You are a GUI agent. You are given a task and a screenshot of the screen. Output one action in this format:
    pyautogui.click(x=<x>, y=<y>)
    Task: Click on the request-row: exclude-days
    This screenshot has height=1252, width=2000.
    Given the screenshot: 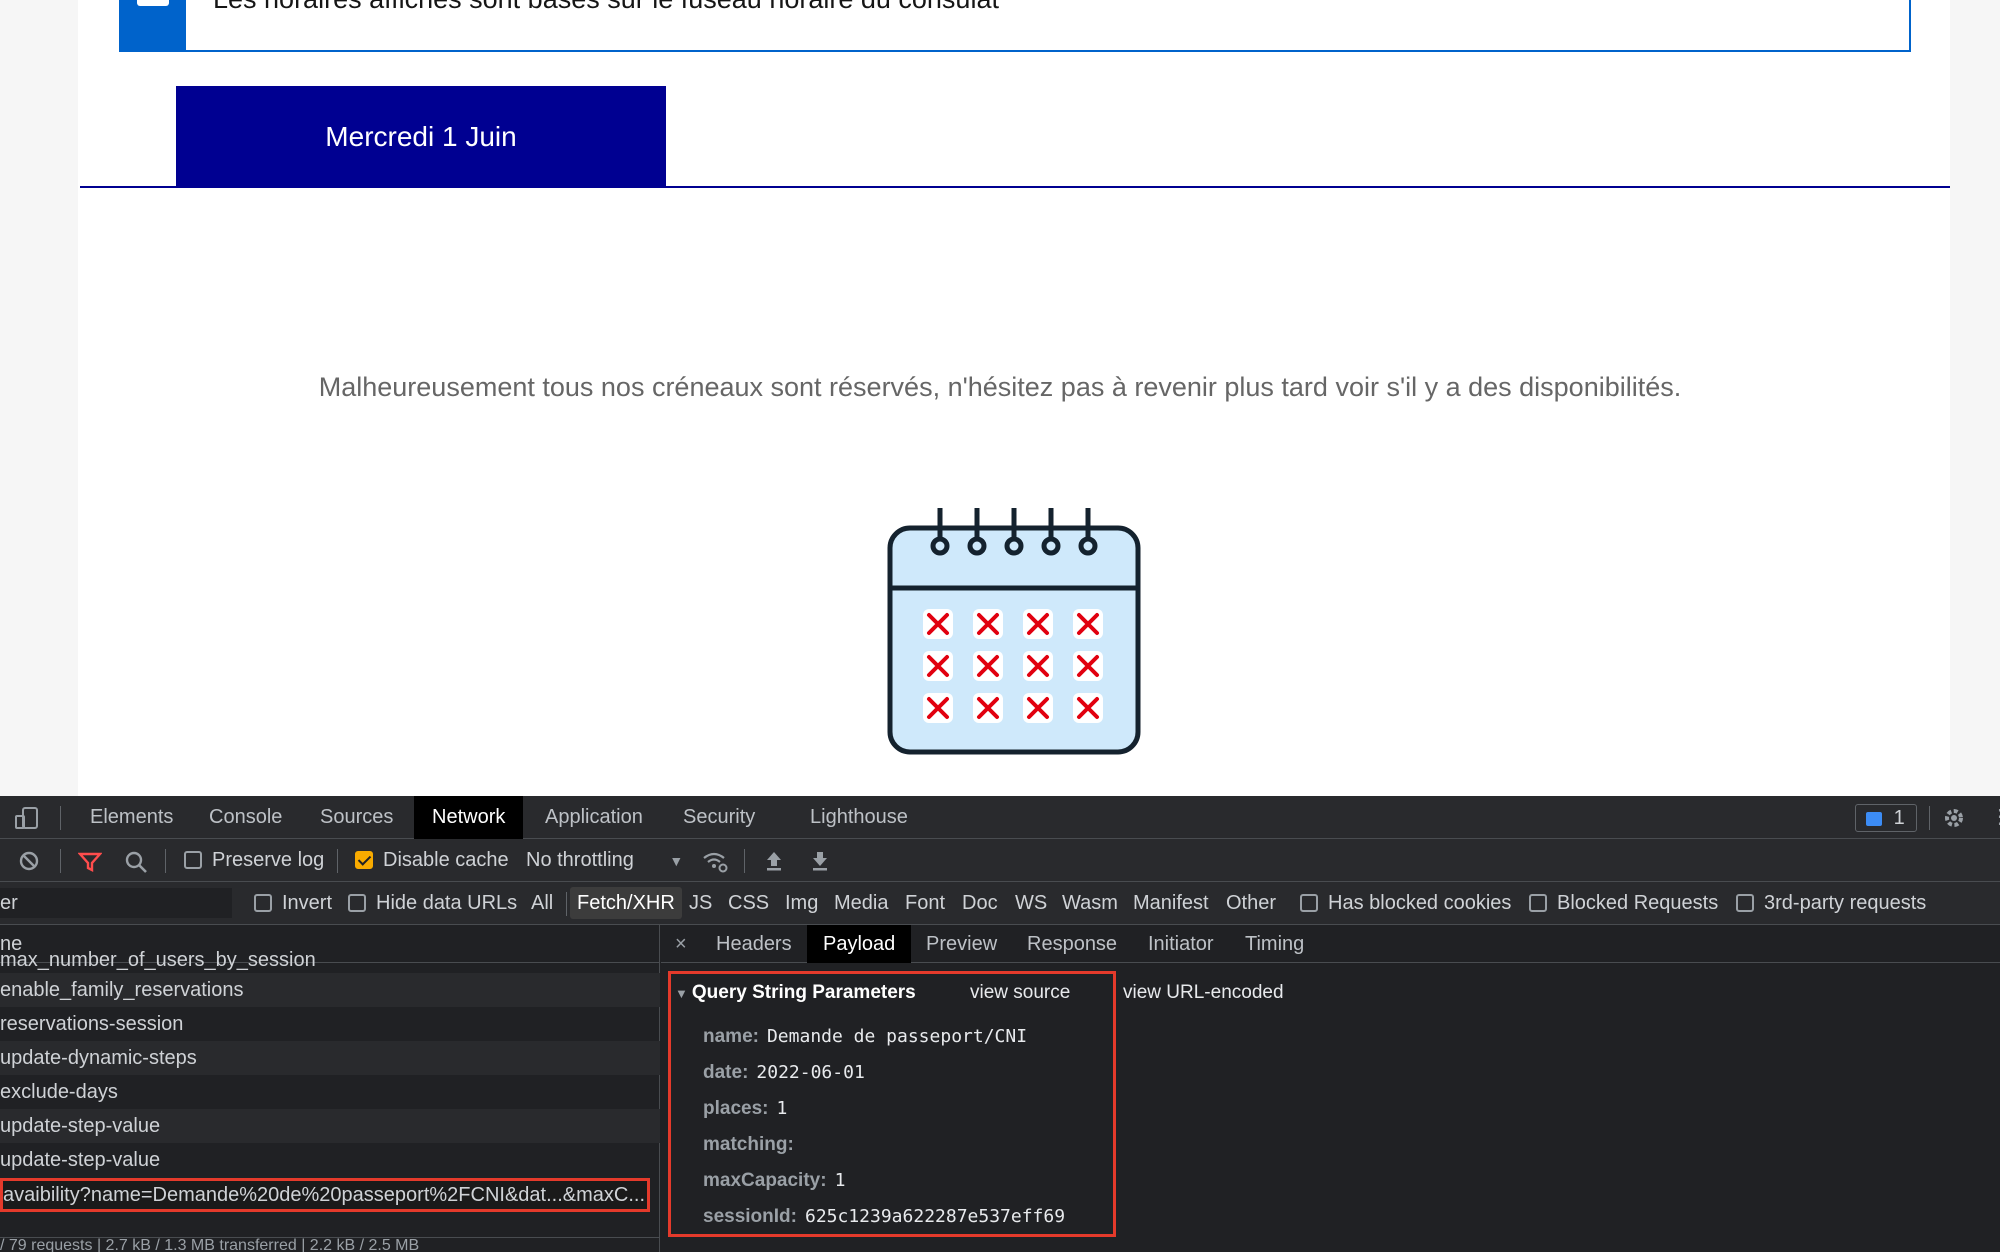 What is the action you would take?
    pyautogui.click(x=330, y=1092)
    